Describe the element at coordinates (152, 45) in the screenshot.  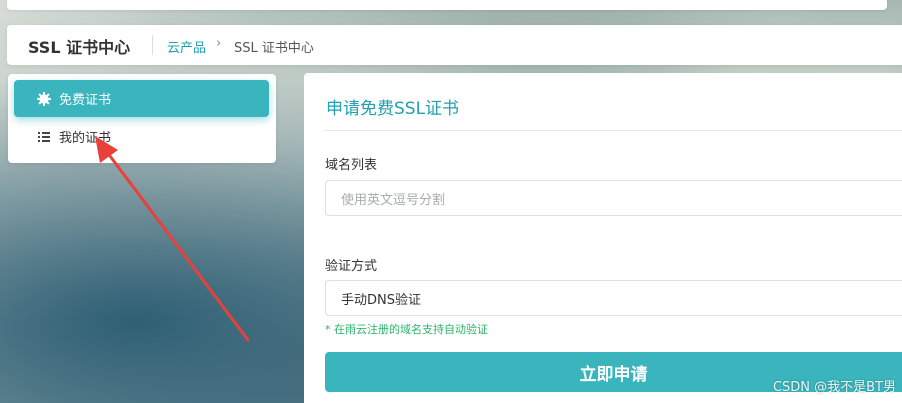
I see `header-divider` at that location.